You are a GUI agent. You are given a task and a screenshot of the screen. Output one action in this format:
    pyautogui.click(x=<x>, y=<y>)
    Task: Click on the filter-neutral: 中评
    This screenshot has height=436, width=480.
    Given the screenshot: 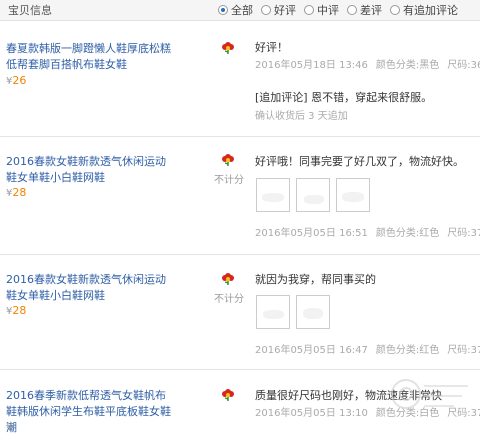 What is the action you would take?
    pyautogui.click(x=321, y=10)
    